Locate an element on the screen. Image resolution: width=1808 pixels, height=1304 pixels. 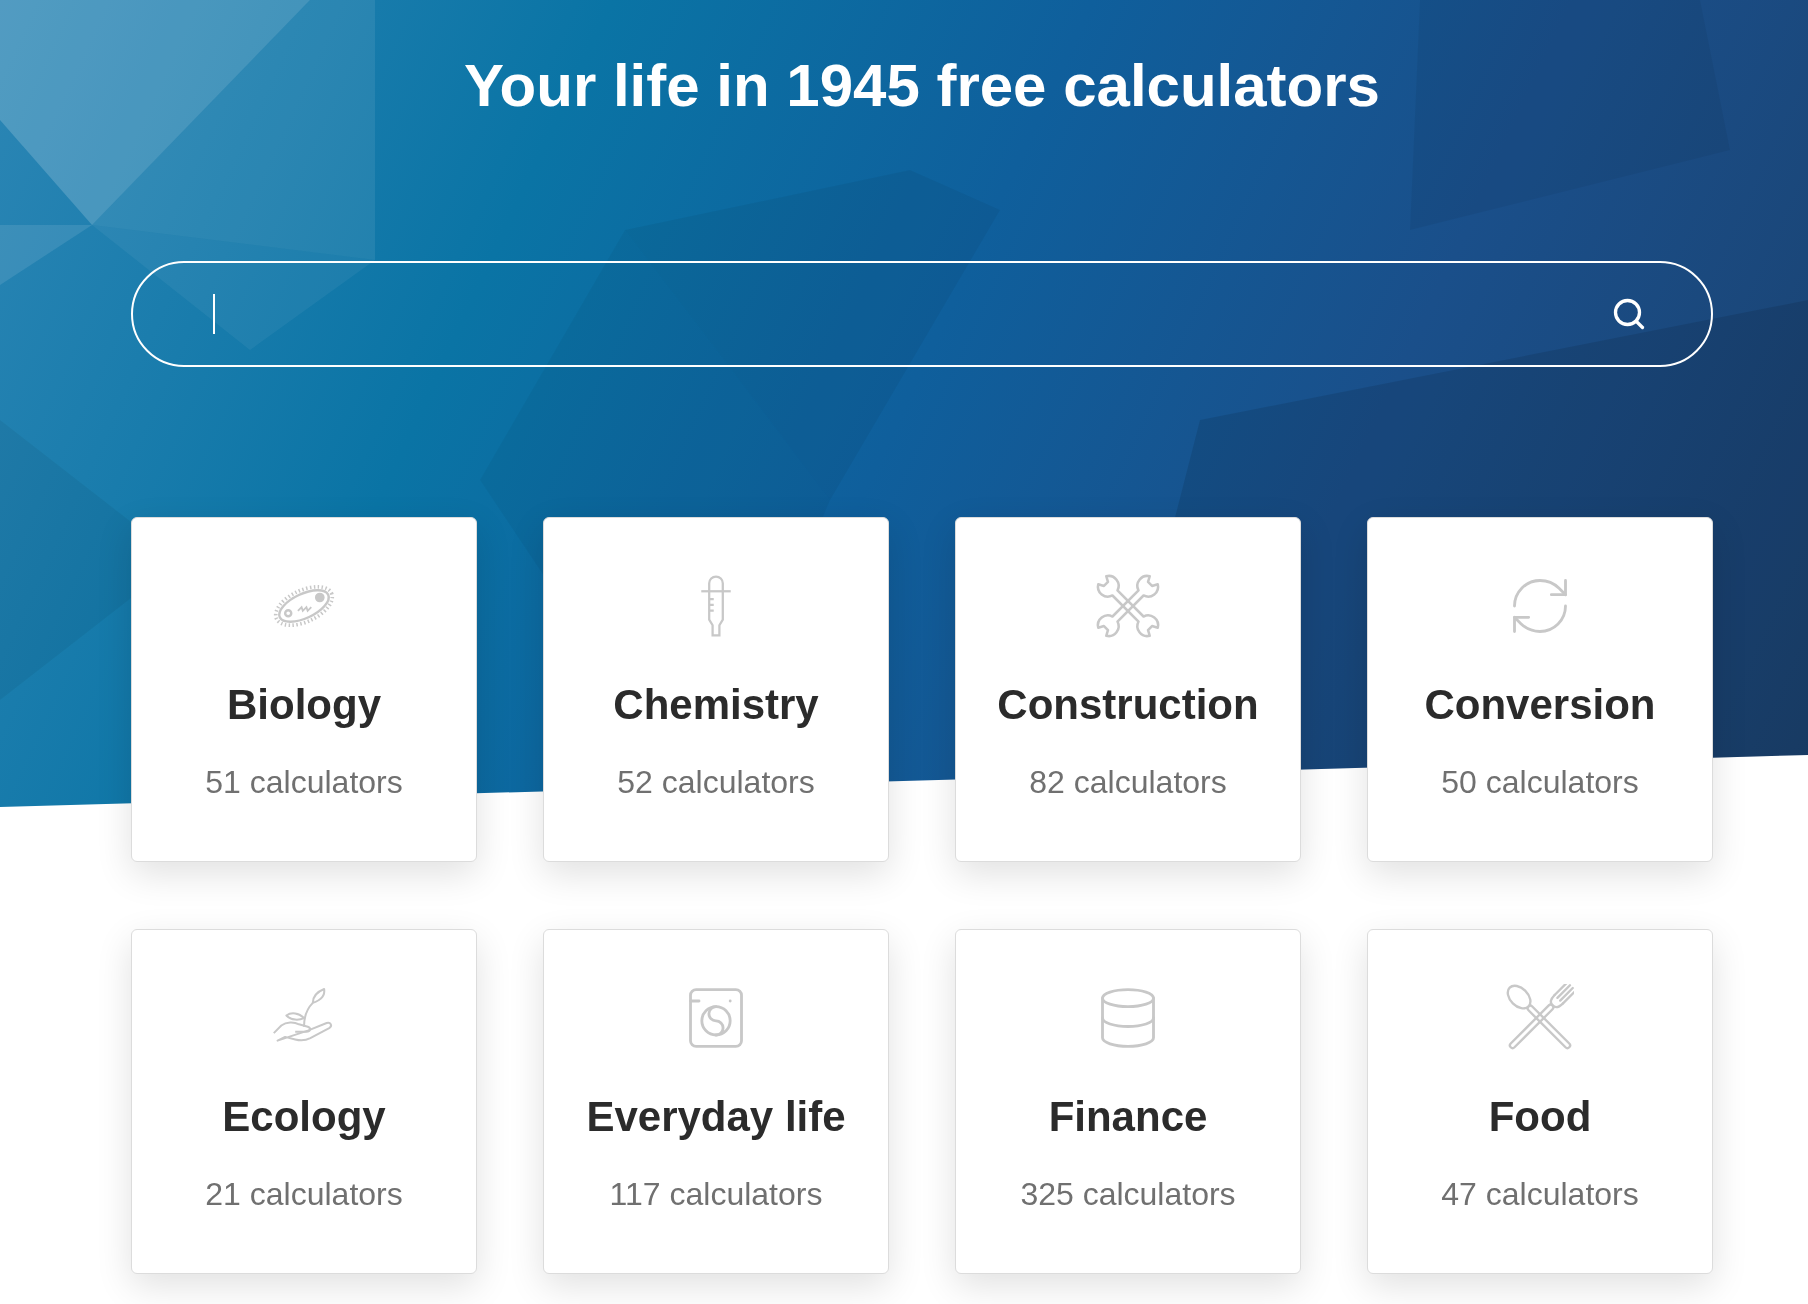
category-card: Food 47 calculators is located at coordinates (1540, 1101).